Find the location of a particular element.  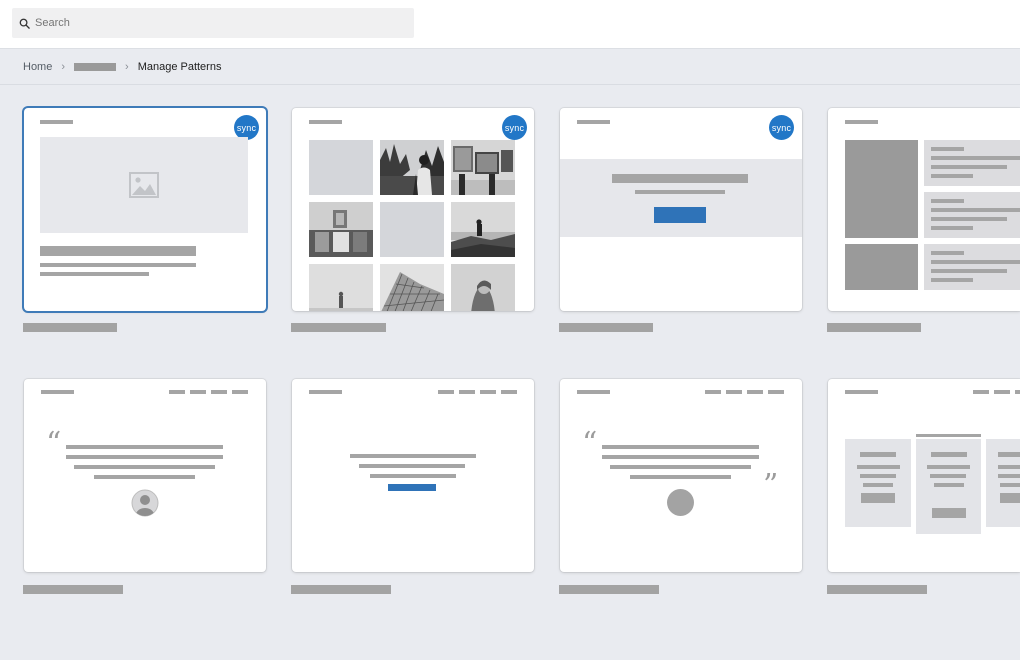

image-placeholder is located at coordinates (144, 185).